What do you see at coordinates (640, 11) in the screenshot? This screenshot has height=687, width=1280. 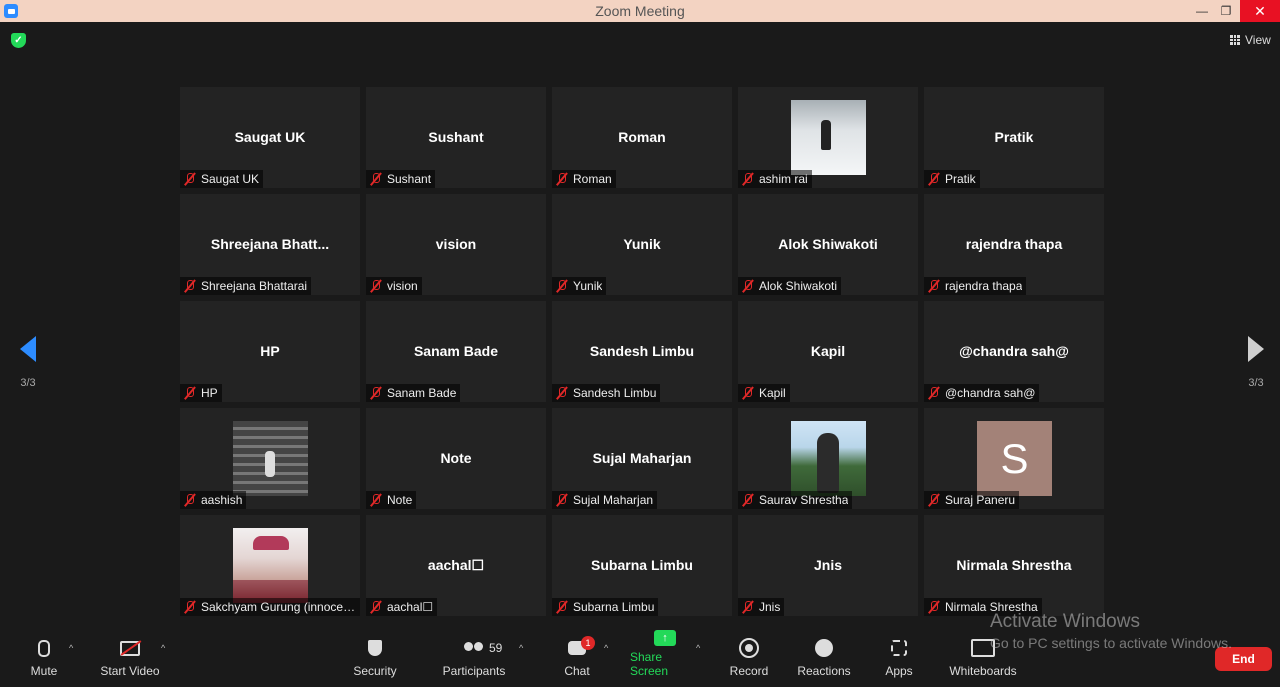 I see `window-title: Zoom Meeting` at bounding box center [640, 11].